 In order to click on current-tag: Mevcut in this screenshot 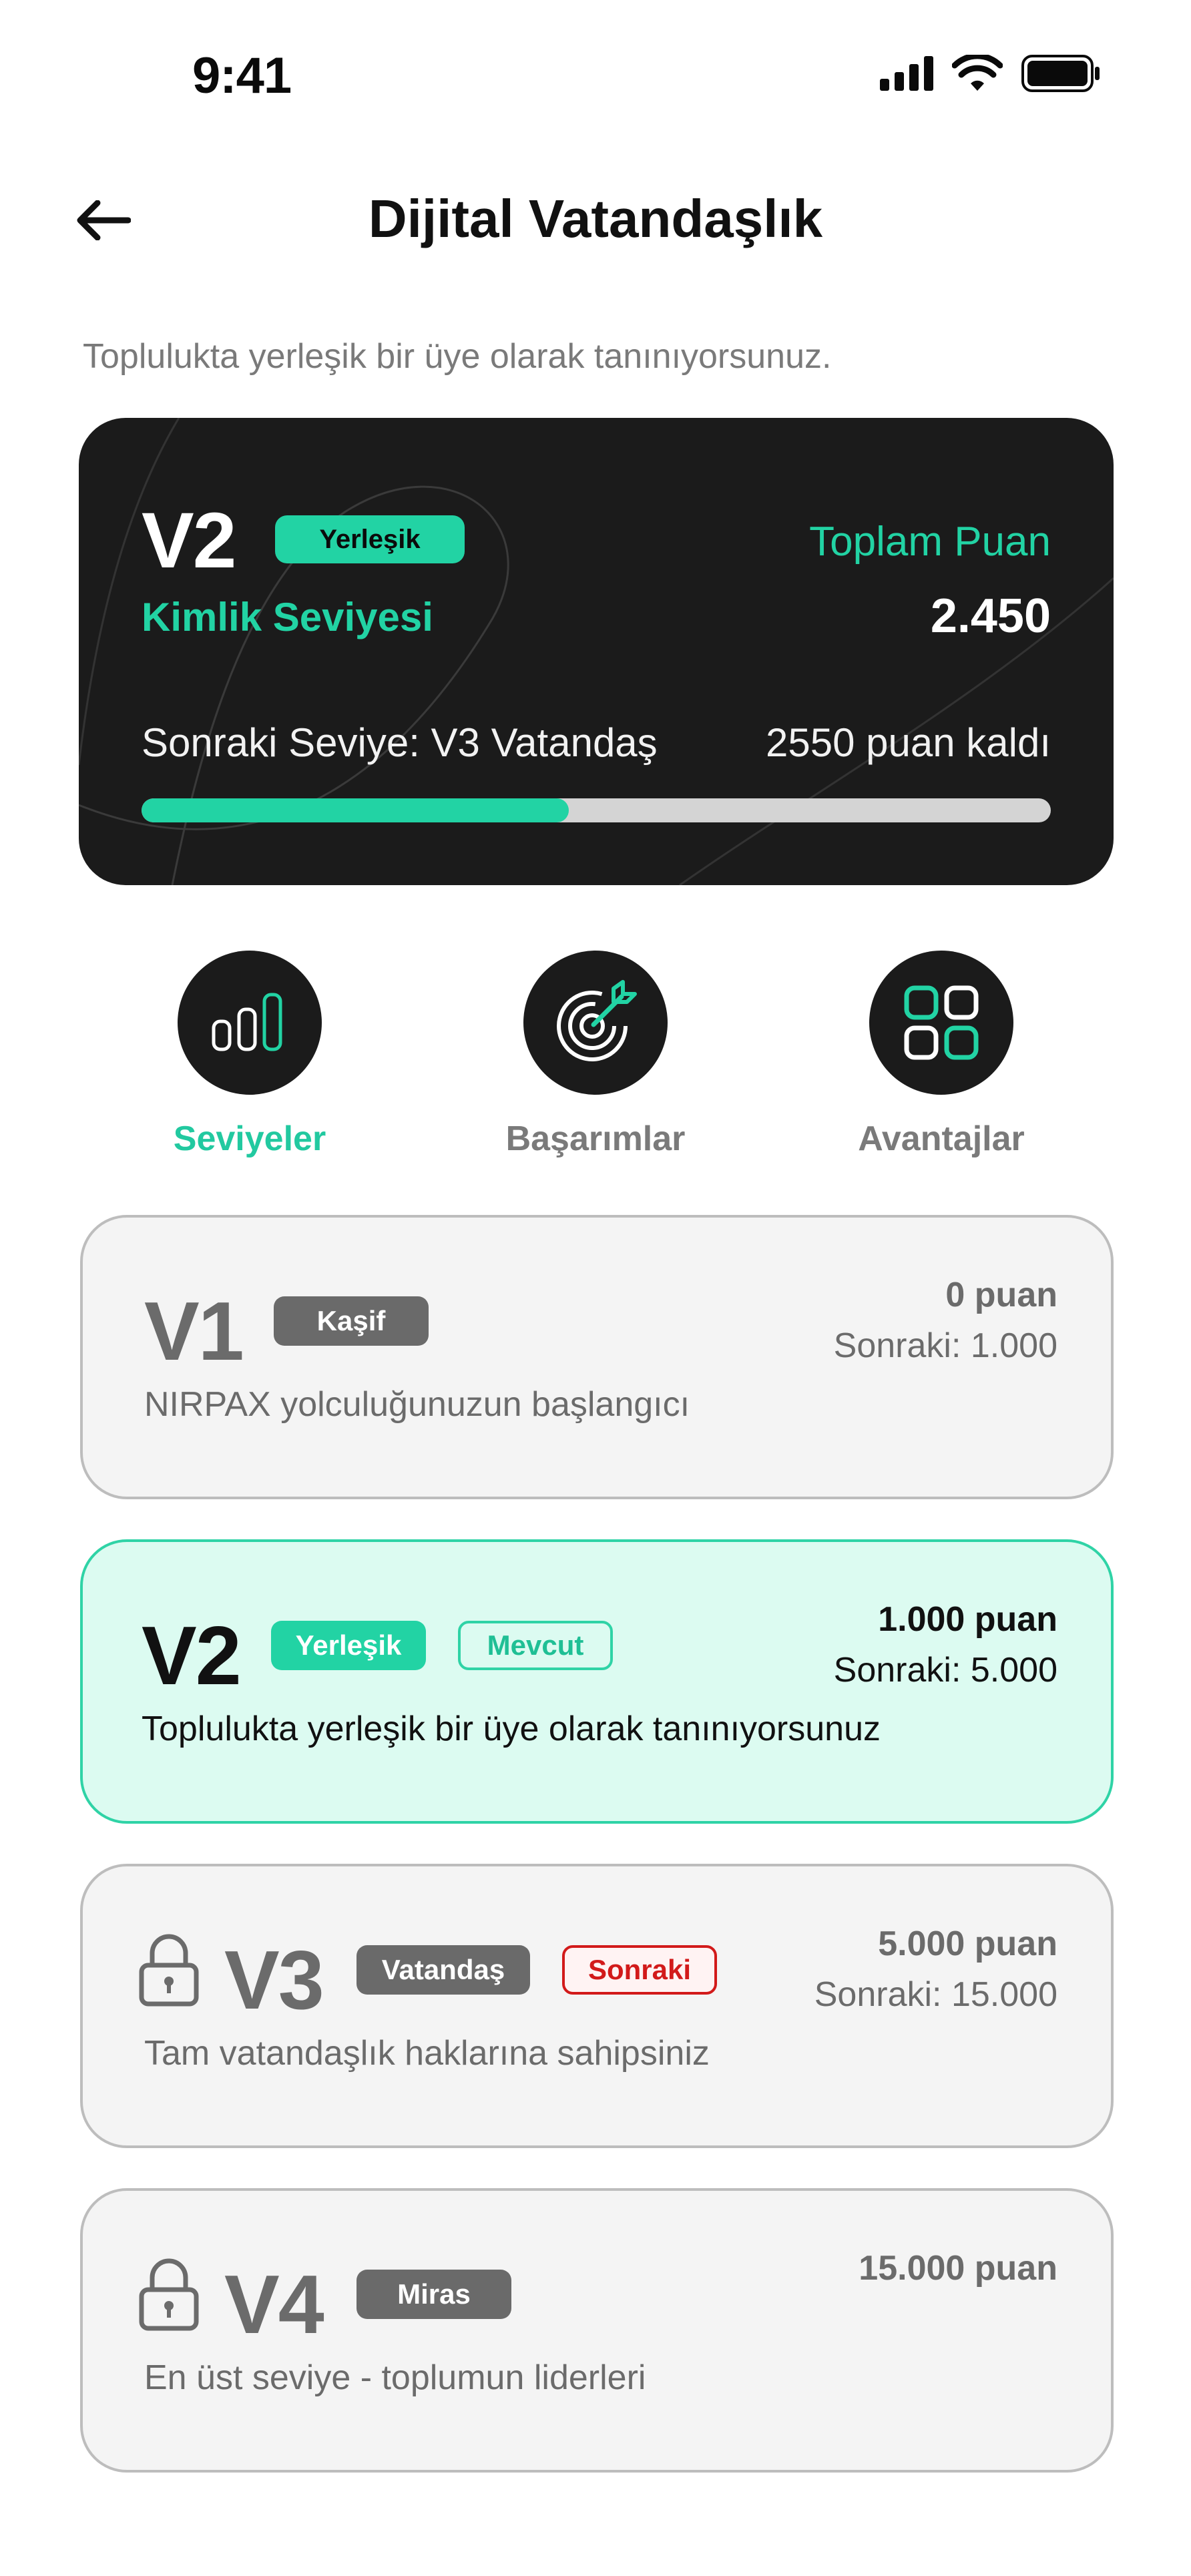, I will do `click(535, 1645)`.